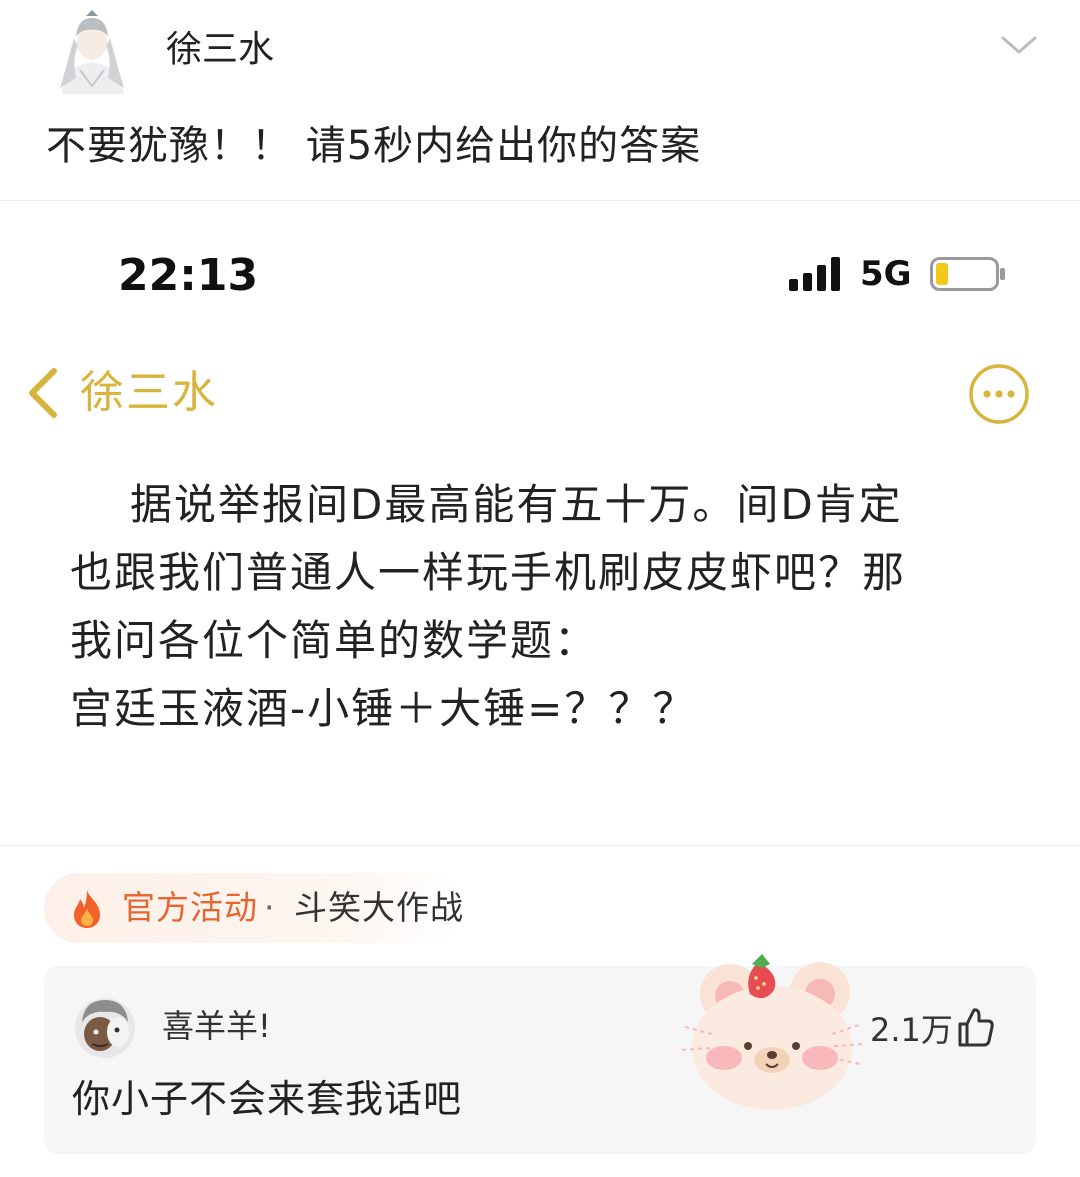 This screenshot has width=1080, height=1177. Describe the element at coordinates (516, 504) in the screenshot. I see `message-line: 据说举报间D最高能有五十万。间D肯定` at that location.